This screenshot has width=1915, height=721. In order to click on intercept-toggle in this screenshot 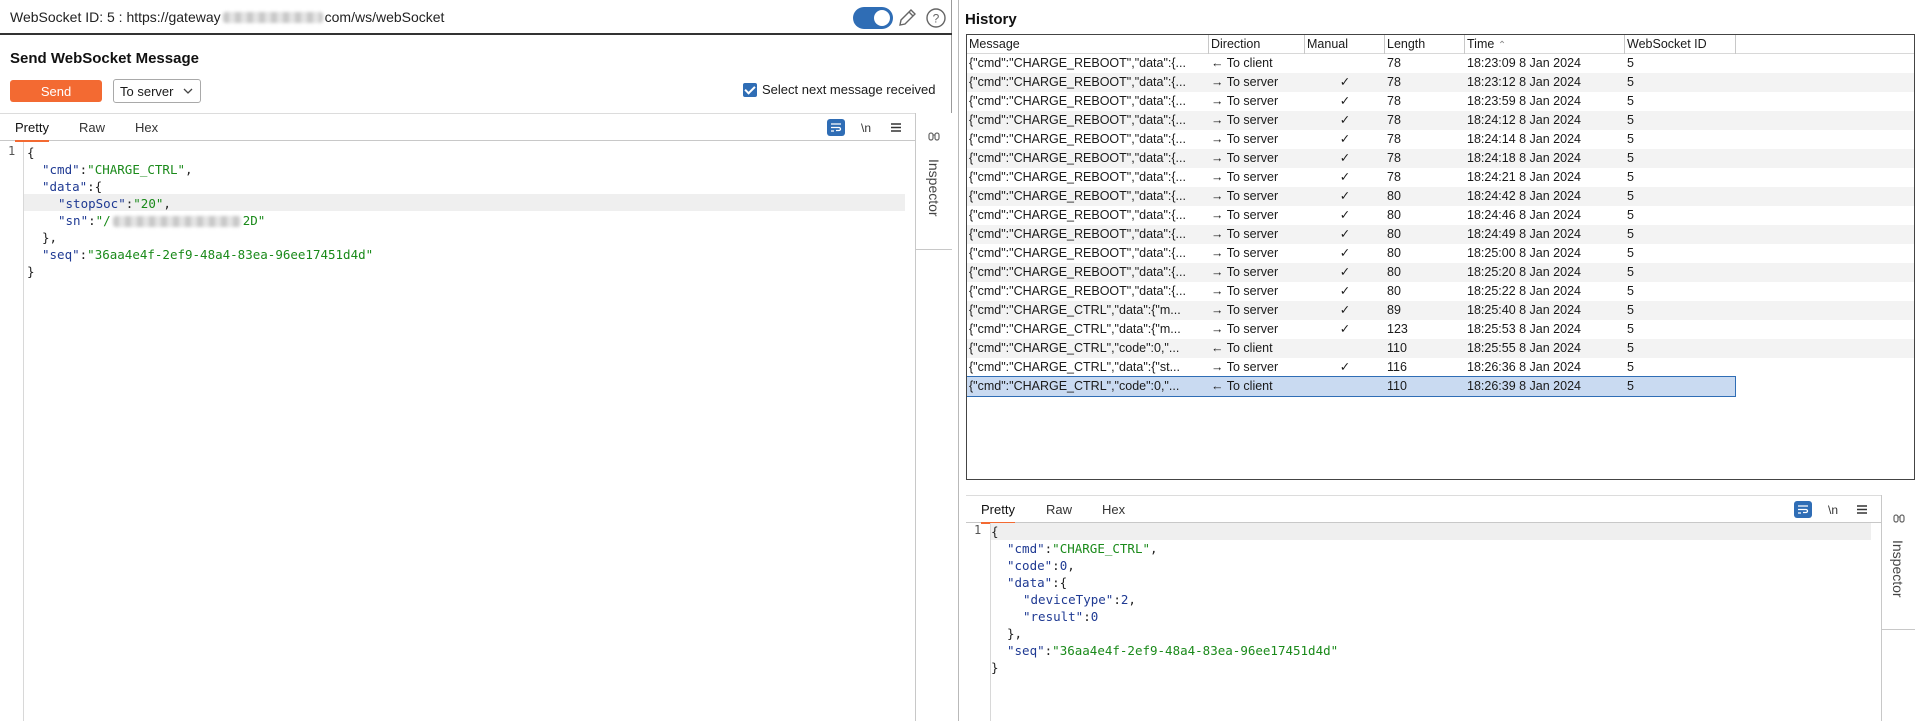, I will do `click(873, 18)`.